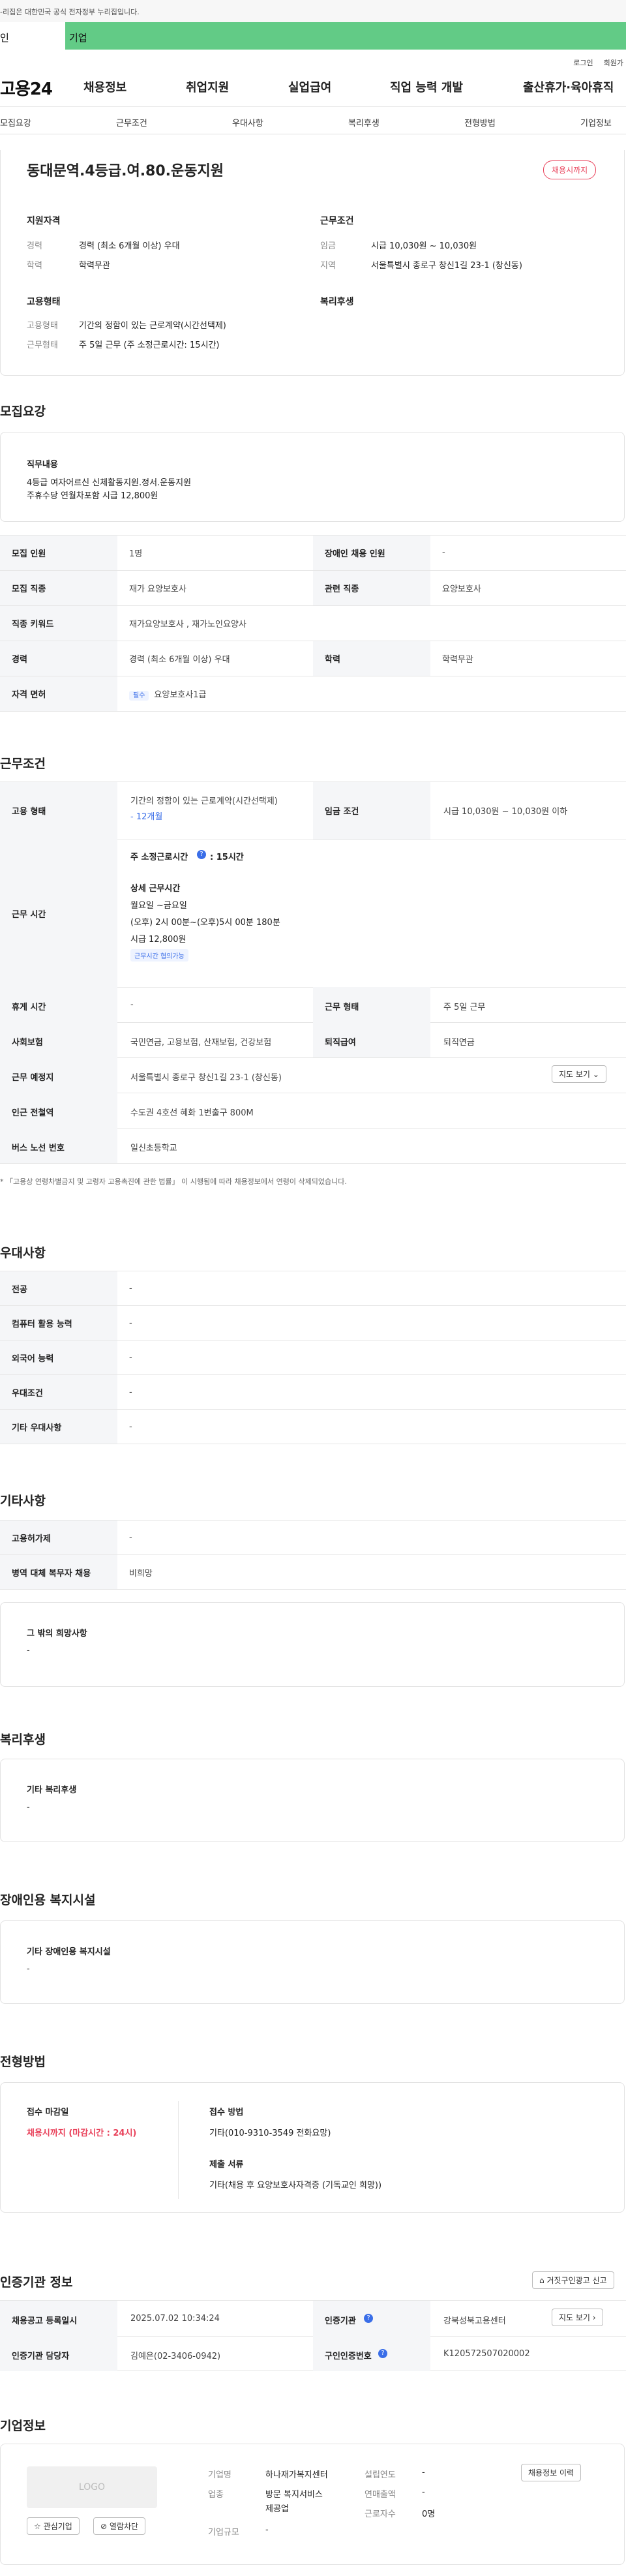  Describe the element at coordinates (296, 2475) in the screenshot. I see `company-name-value: 하나재가복지센터` at that location.